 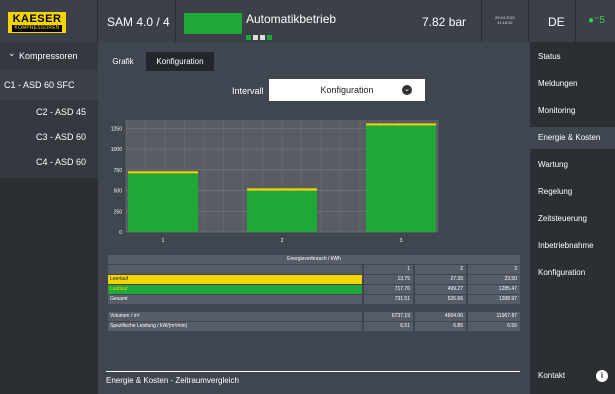 What do you see at coordinates (260, 33) in the screenshot?
I see `state-icons` at bounding box center [260, 33].